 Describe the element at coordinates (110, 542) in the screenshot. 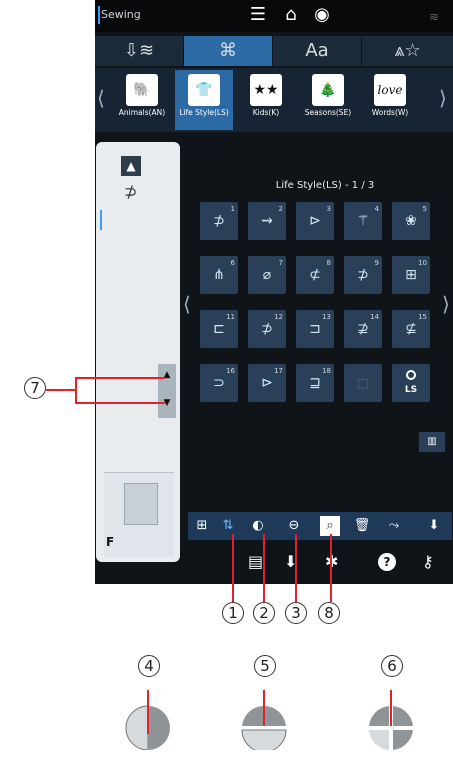

I see `foot-label: F` at that location.